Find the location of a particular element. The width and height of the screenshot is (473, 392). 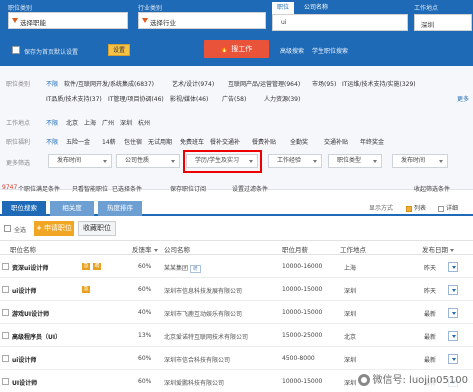

table-row: ui设计师 急 60% 深圳市信息科技发展有限公司 10000-15000 深圳 昨天 is located at coordinates (236, 290).